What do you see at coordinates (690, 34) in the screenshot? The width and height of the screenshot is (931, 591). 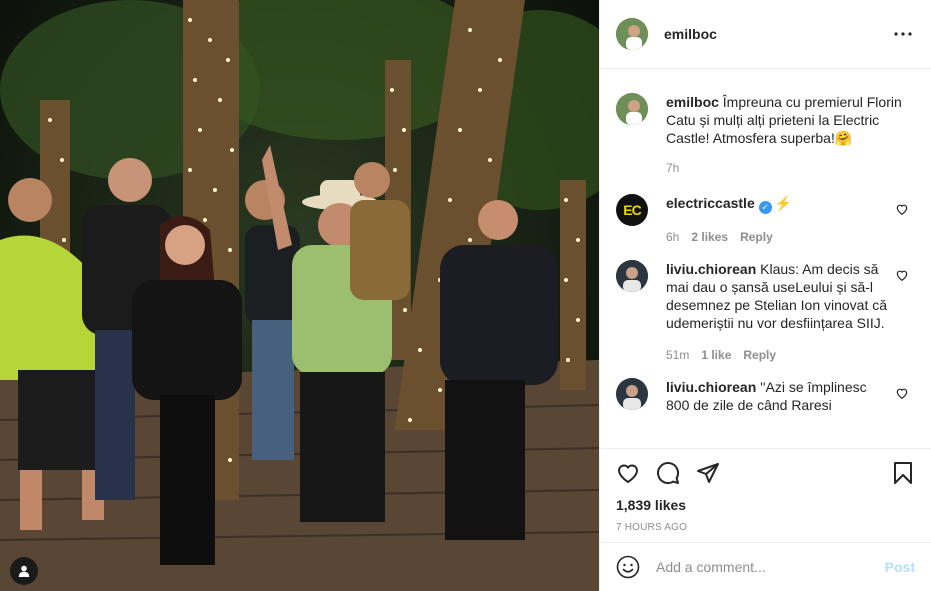 I see `author-username: emilboc` at bounding box center [690, 34].